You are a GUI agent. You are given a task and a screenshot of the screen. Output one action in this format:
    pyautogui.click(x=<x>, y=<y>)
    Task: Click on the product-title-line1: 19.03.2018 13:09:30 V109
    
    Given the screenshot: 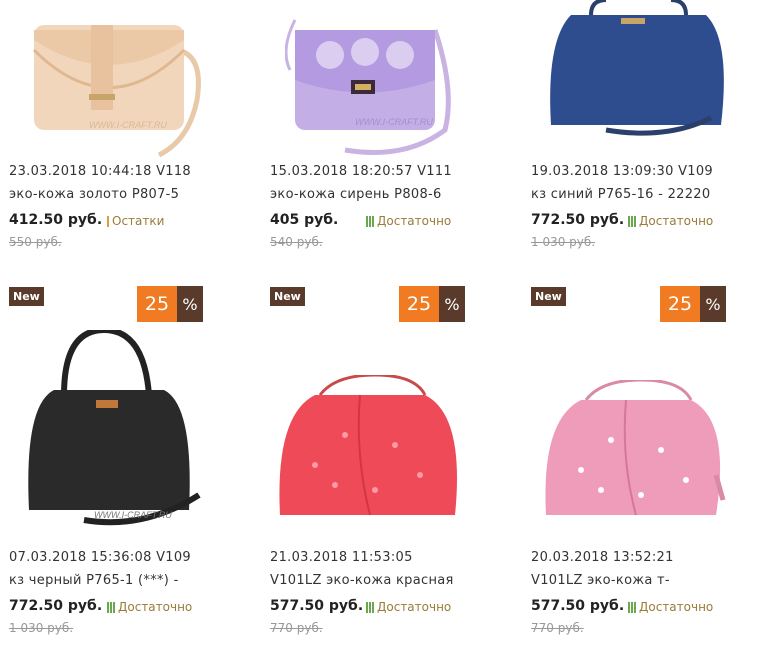 What is the action you would take?
    pyautogui.click(x=645, y=171)
    